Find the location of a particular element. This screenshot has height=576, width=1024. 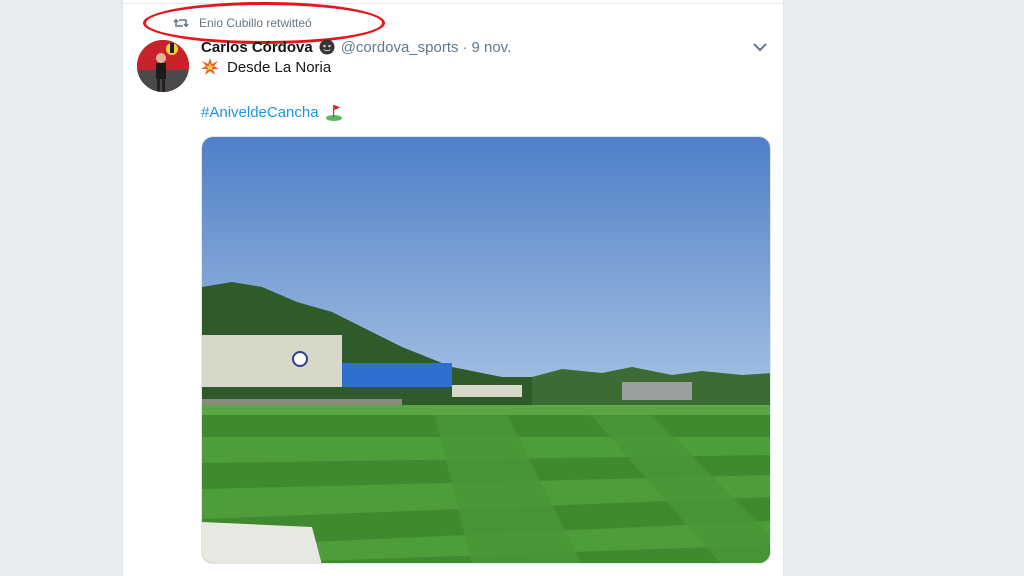

collision-emoji-icon is located at coordinates (210, 66).